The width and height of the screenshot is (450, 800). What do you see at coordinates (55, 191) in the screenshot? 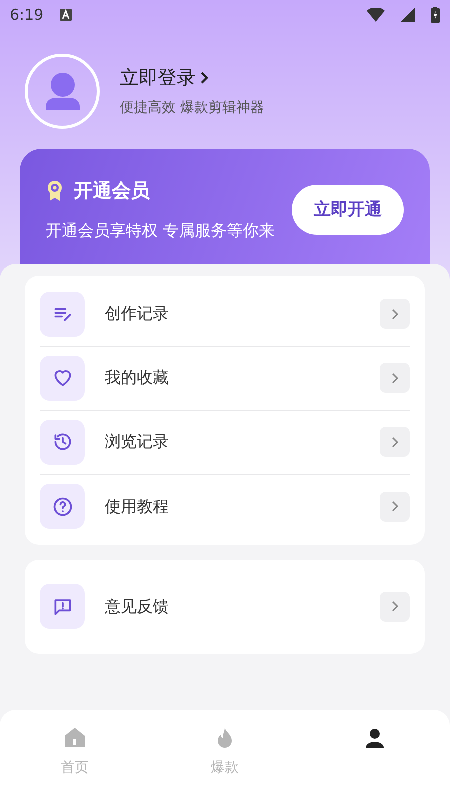
I see `medal-icon` at bounding box center [55, 191].